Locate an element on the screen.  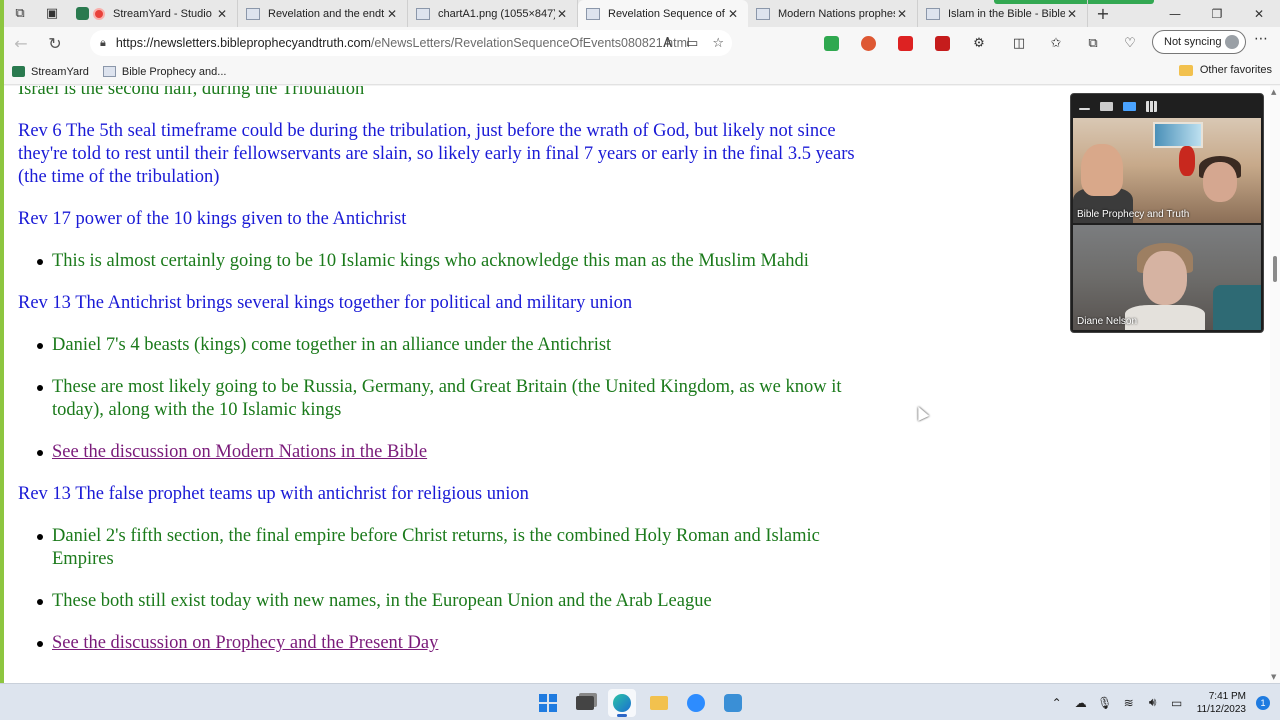
onedrive-cloud-icon: ☁ is located at coordinates (1081, 703).